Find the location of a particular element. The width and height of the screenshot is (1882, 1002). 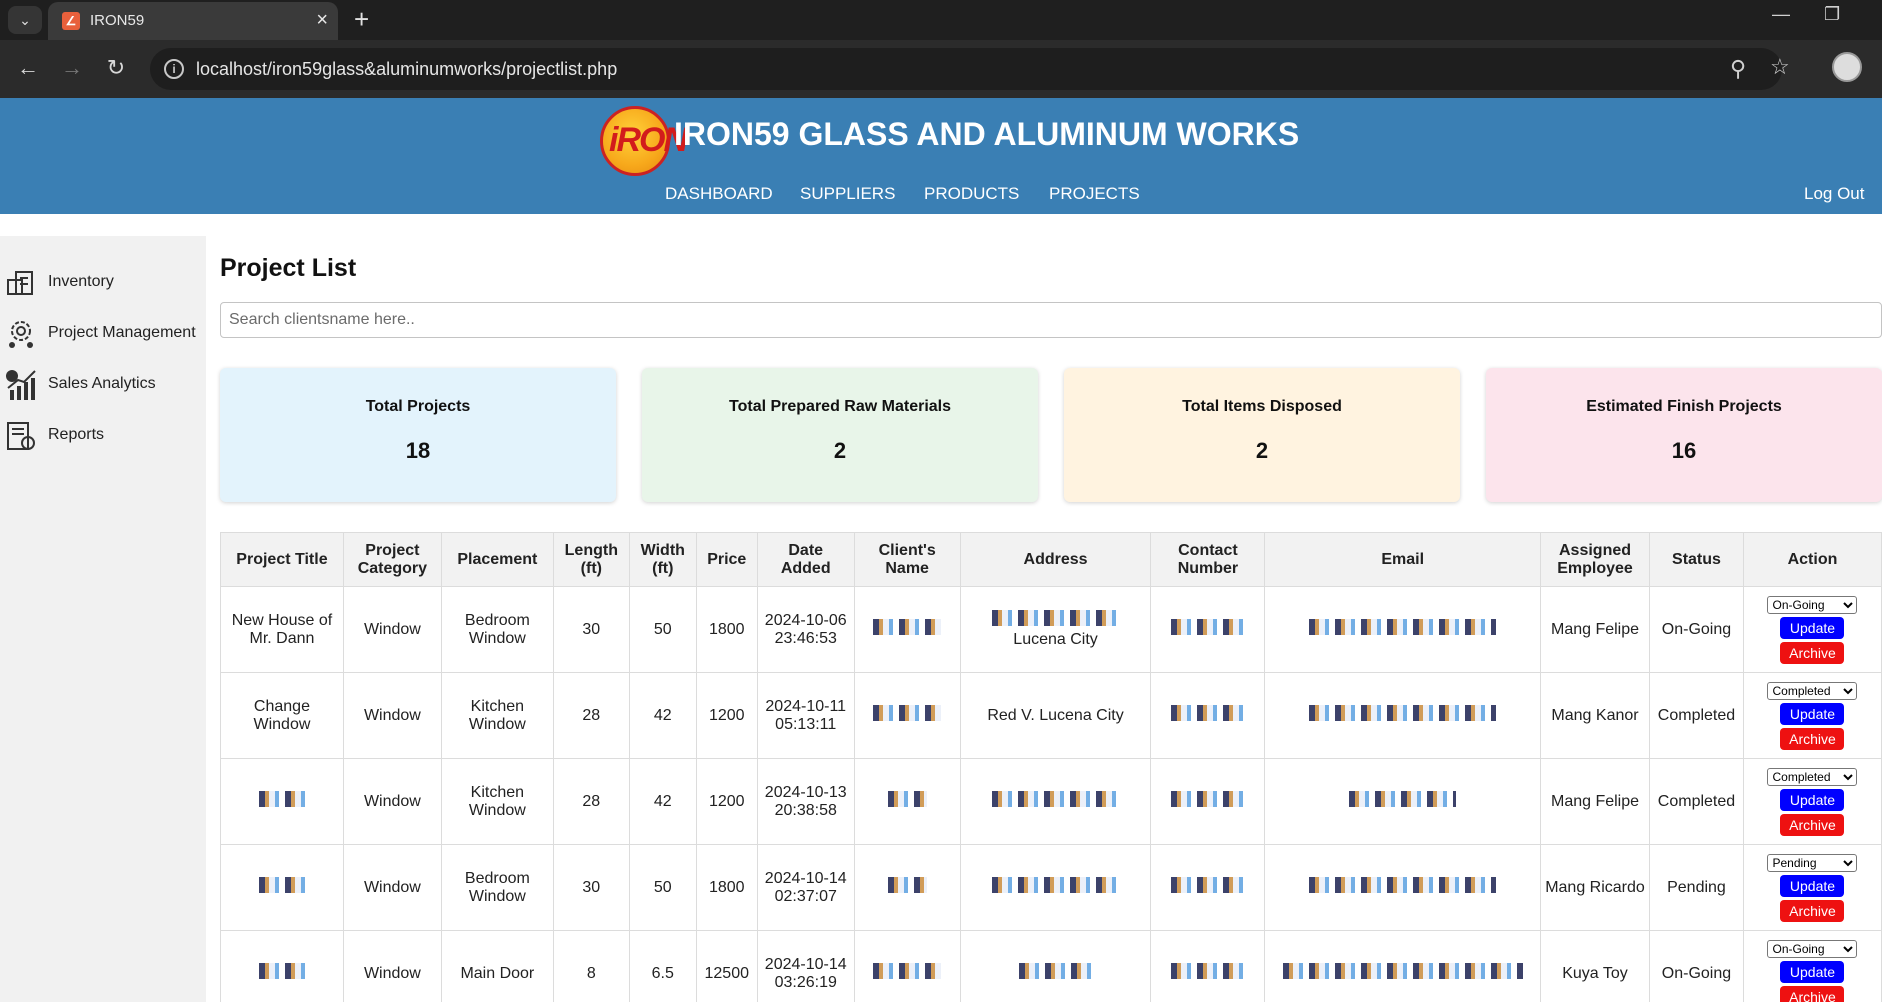

chart-growth-icon is located at coordinates (21, 385).